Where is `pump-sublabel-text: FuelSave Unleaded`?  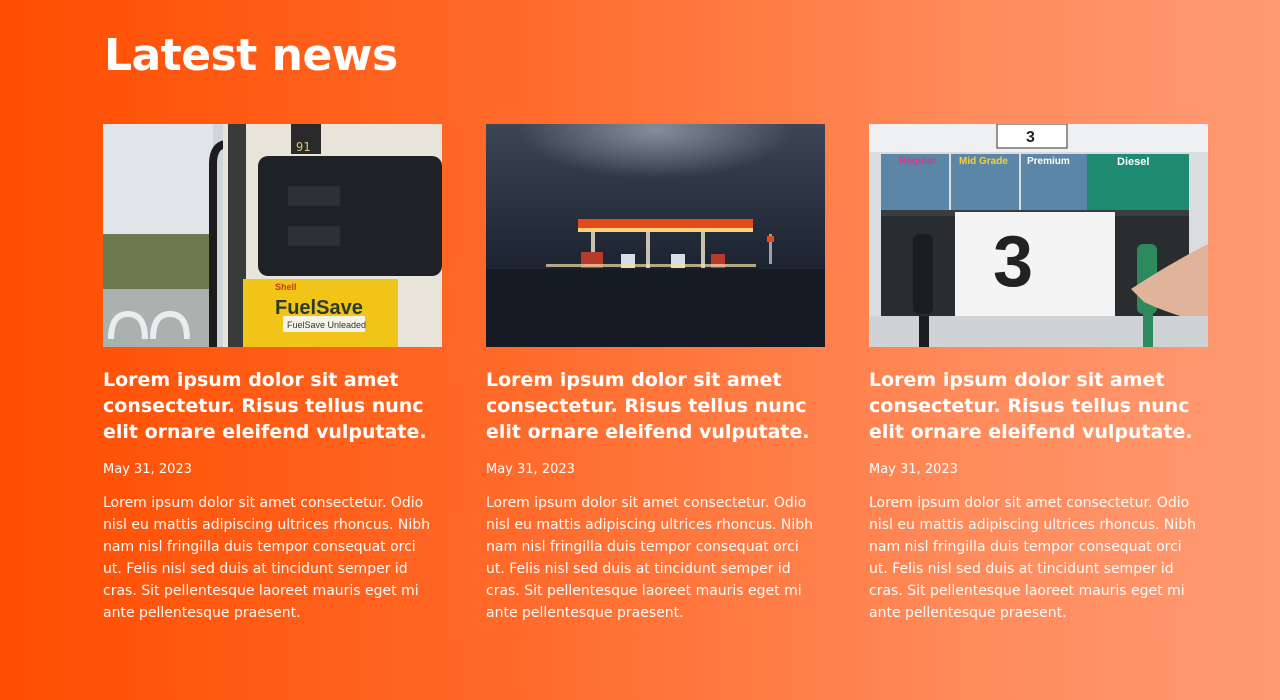 pump-sublabel-text: FuelSave Unleaded is located at coordinates (326, 325).